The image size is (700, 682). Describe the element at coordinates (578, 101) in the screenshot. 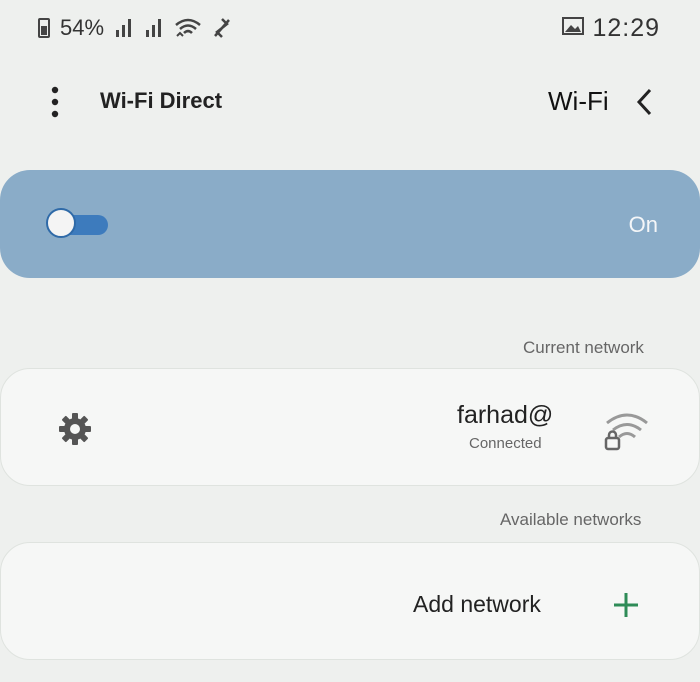

I see `page-title: Wi-Fi` at that location.